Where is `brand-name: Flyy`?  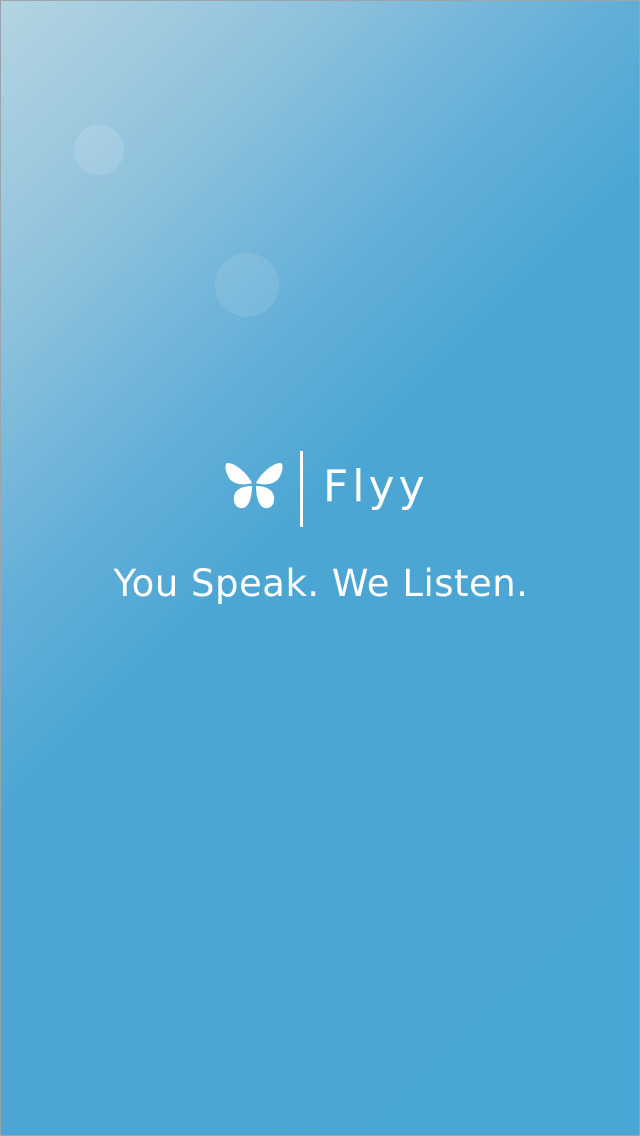 brand-name: Flyy is located at coordinates (376, 486).